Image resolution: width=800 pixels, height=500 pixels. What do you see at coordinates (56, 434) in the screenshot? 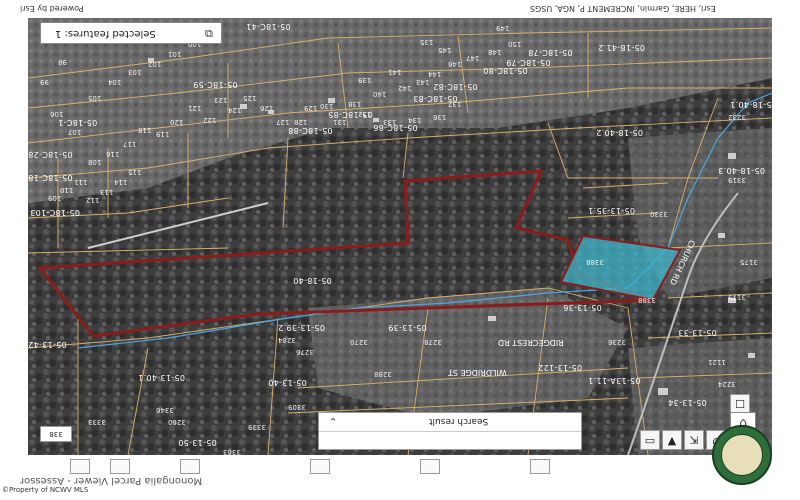
I see `scale-indicator: 338` at bounding box center [56, 434].